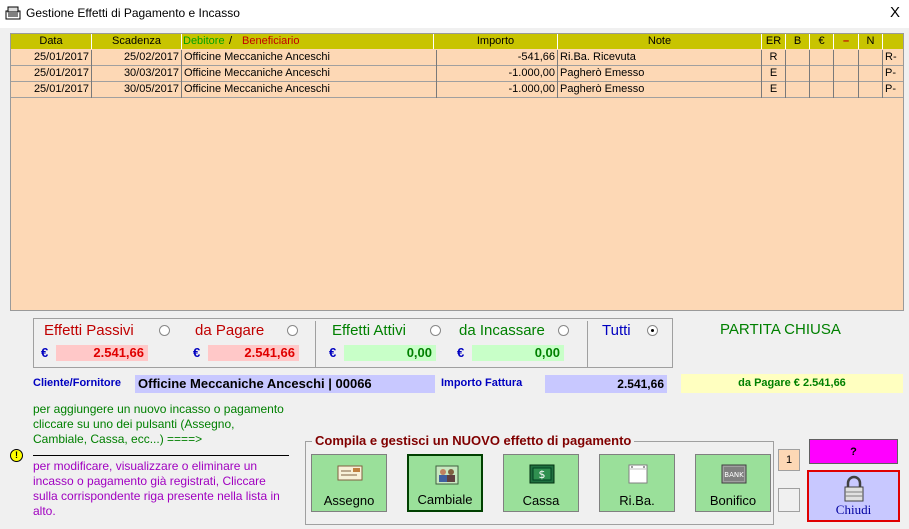  Describe the element at coordinates (133, 13) in the screenshot. I see `window-title: Gestione Effetti di Pagamento e Incasso` at that location.